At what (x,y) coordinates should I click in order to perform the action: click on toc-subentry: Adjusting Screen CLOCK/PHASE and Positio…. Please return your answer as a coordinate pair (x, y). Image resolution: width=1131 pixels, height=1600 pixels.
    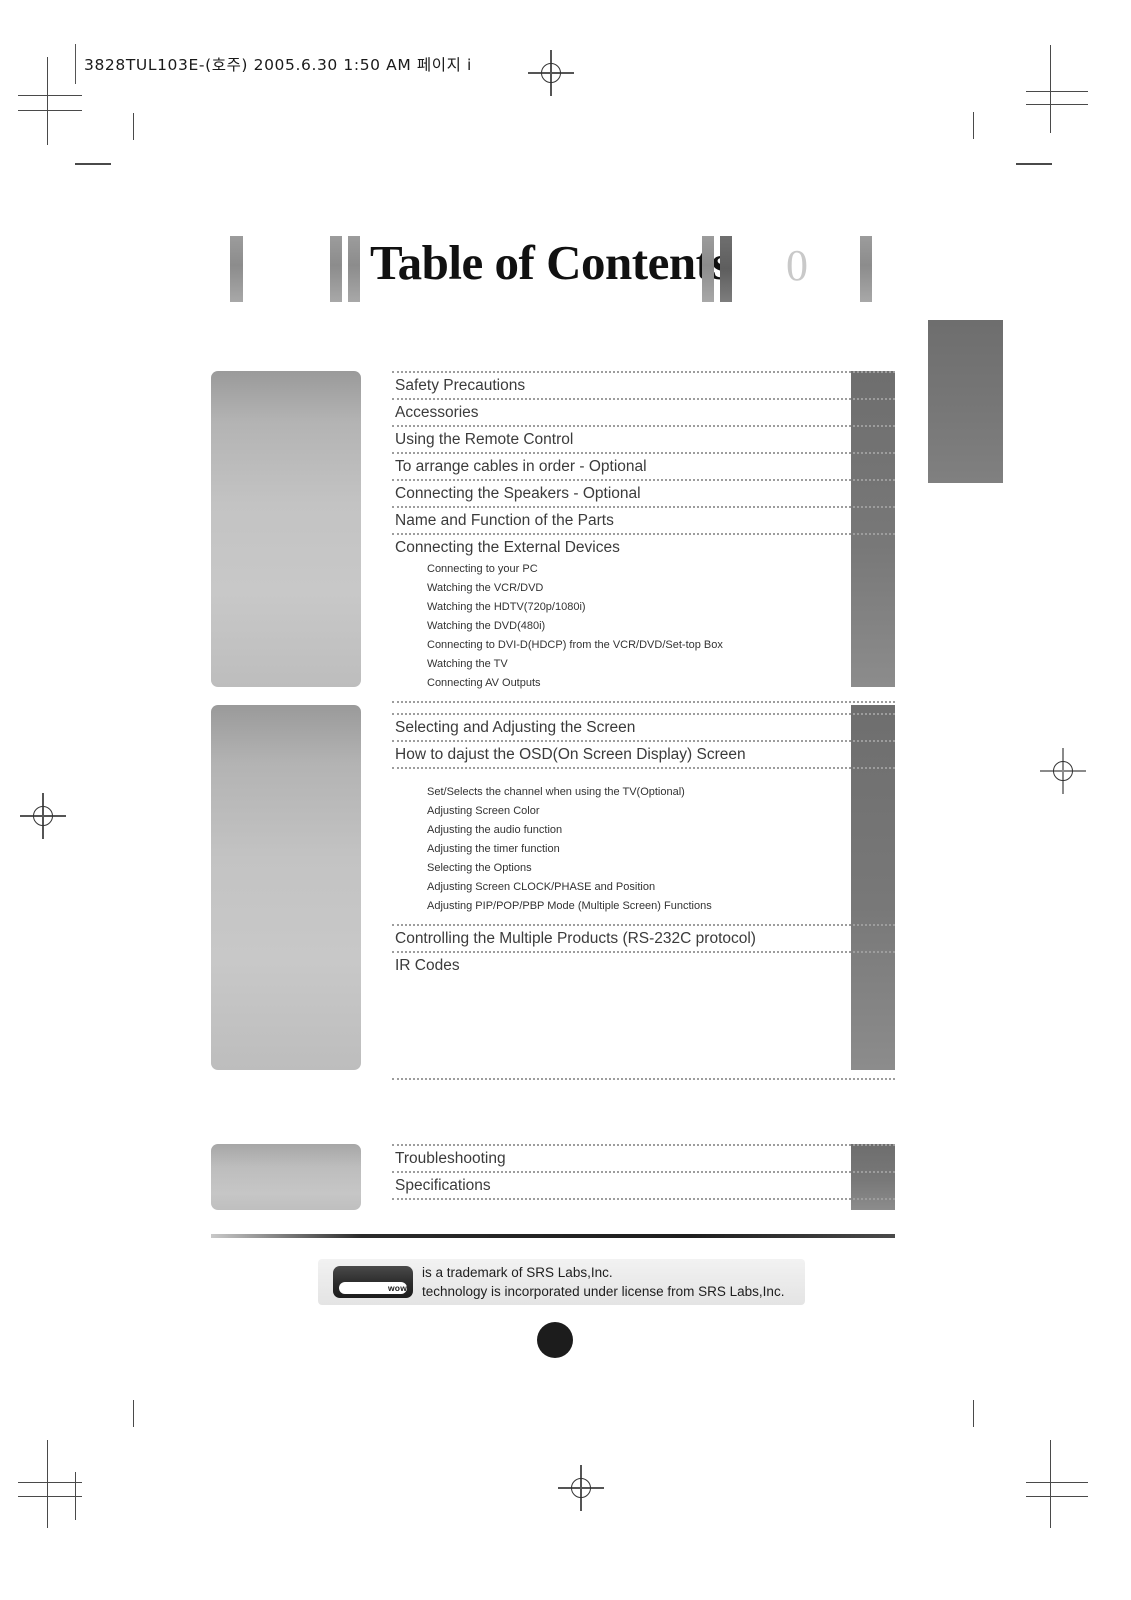
    Looking at the image, I should click on (642, 887).